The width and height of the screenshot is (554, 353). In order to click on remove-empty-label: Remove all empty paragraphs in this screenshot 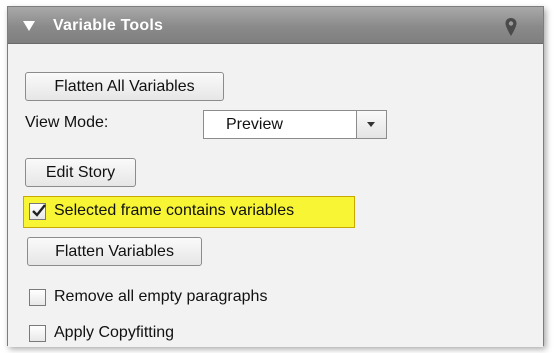, I will do `click(161, 296)`.